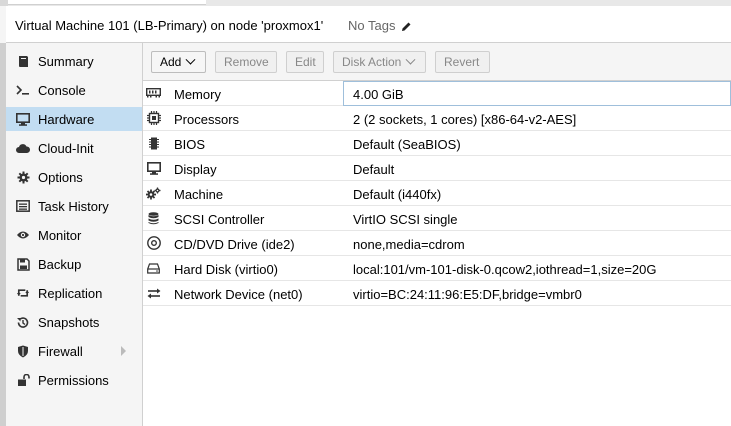  What do you see at coordinates (465, 119) in the screenshot?
I see `row-value: 2 (2 sockets, 1 cores) [x86-64-v2-AES]` at bounding box center [465, 119].